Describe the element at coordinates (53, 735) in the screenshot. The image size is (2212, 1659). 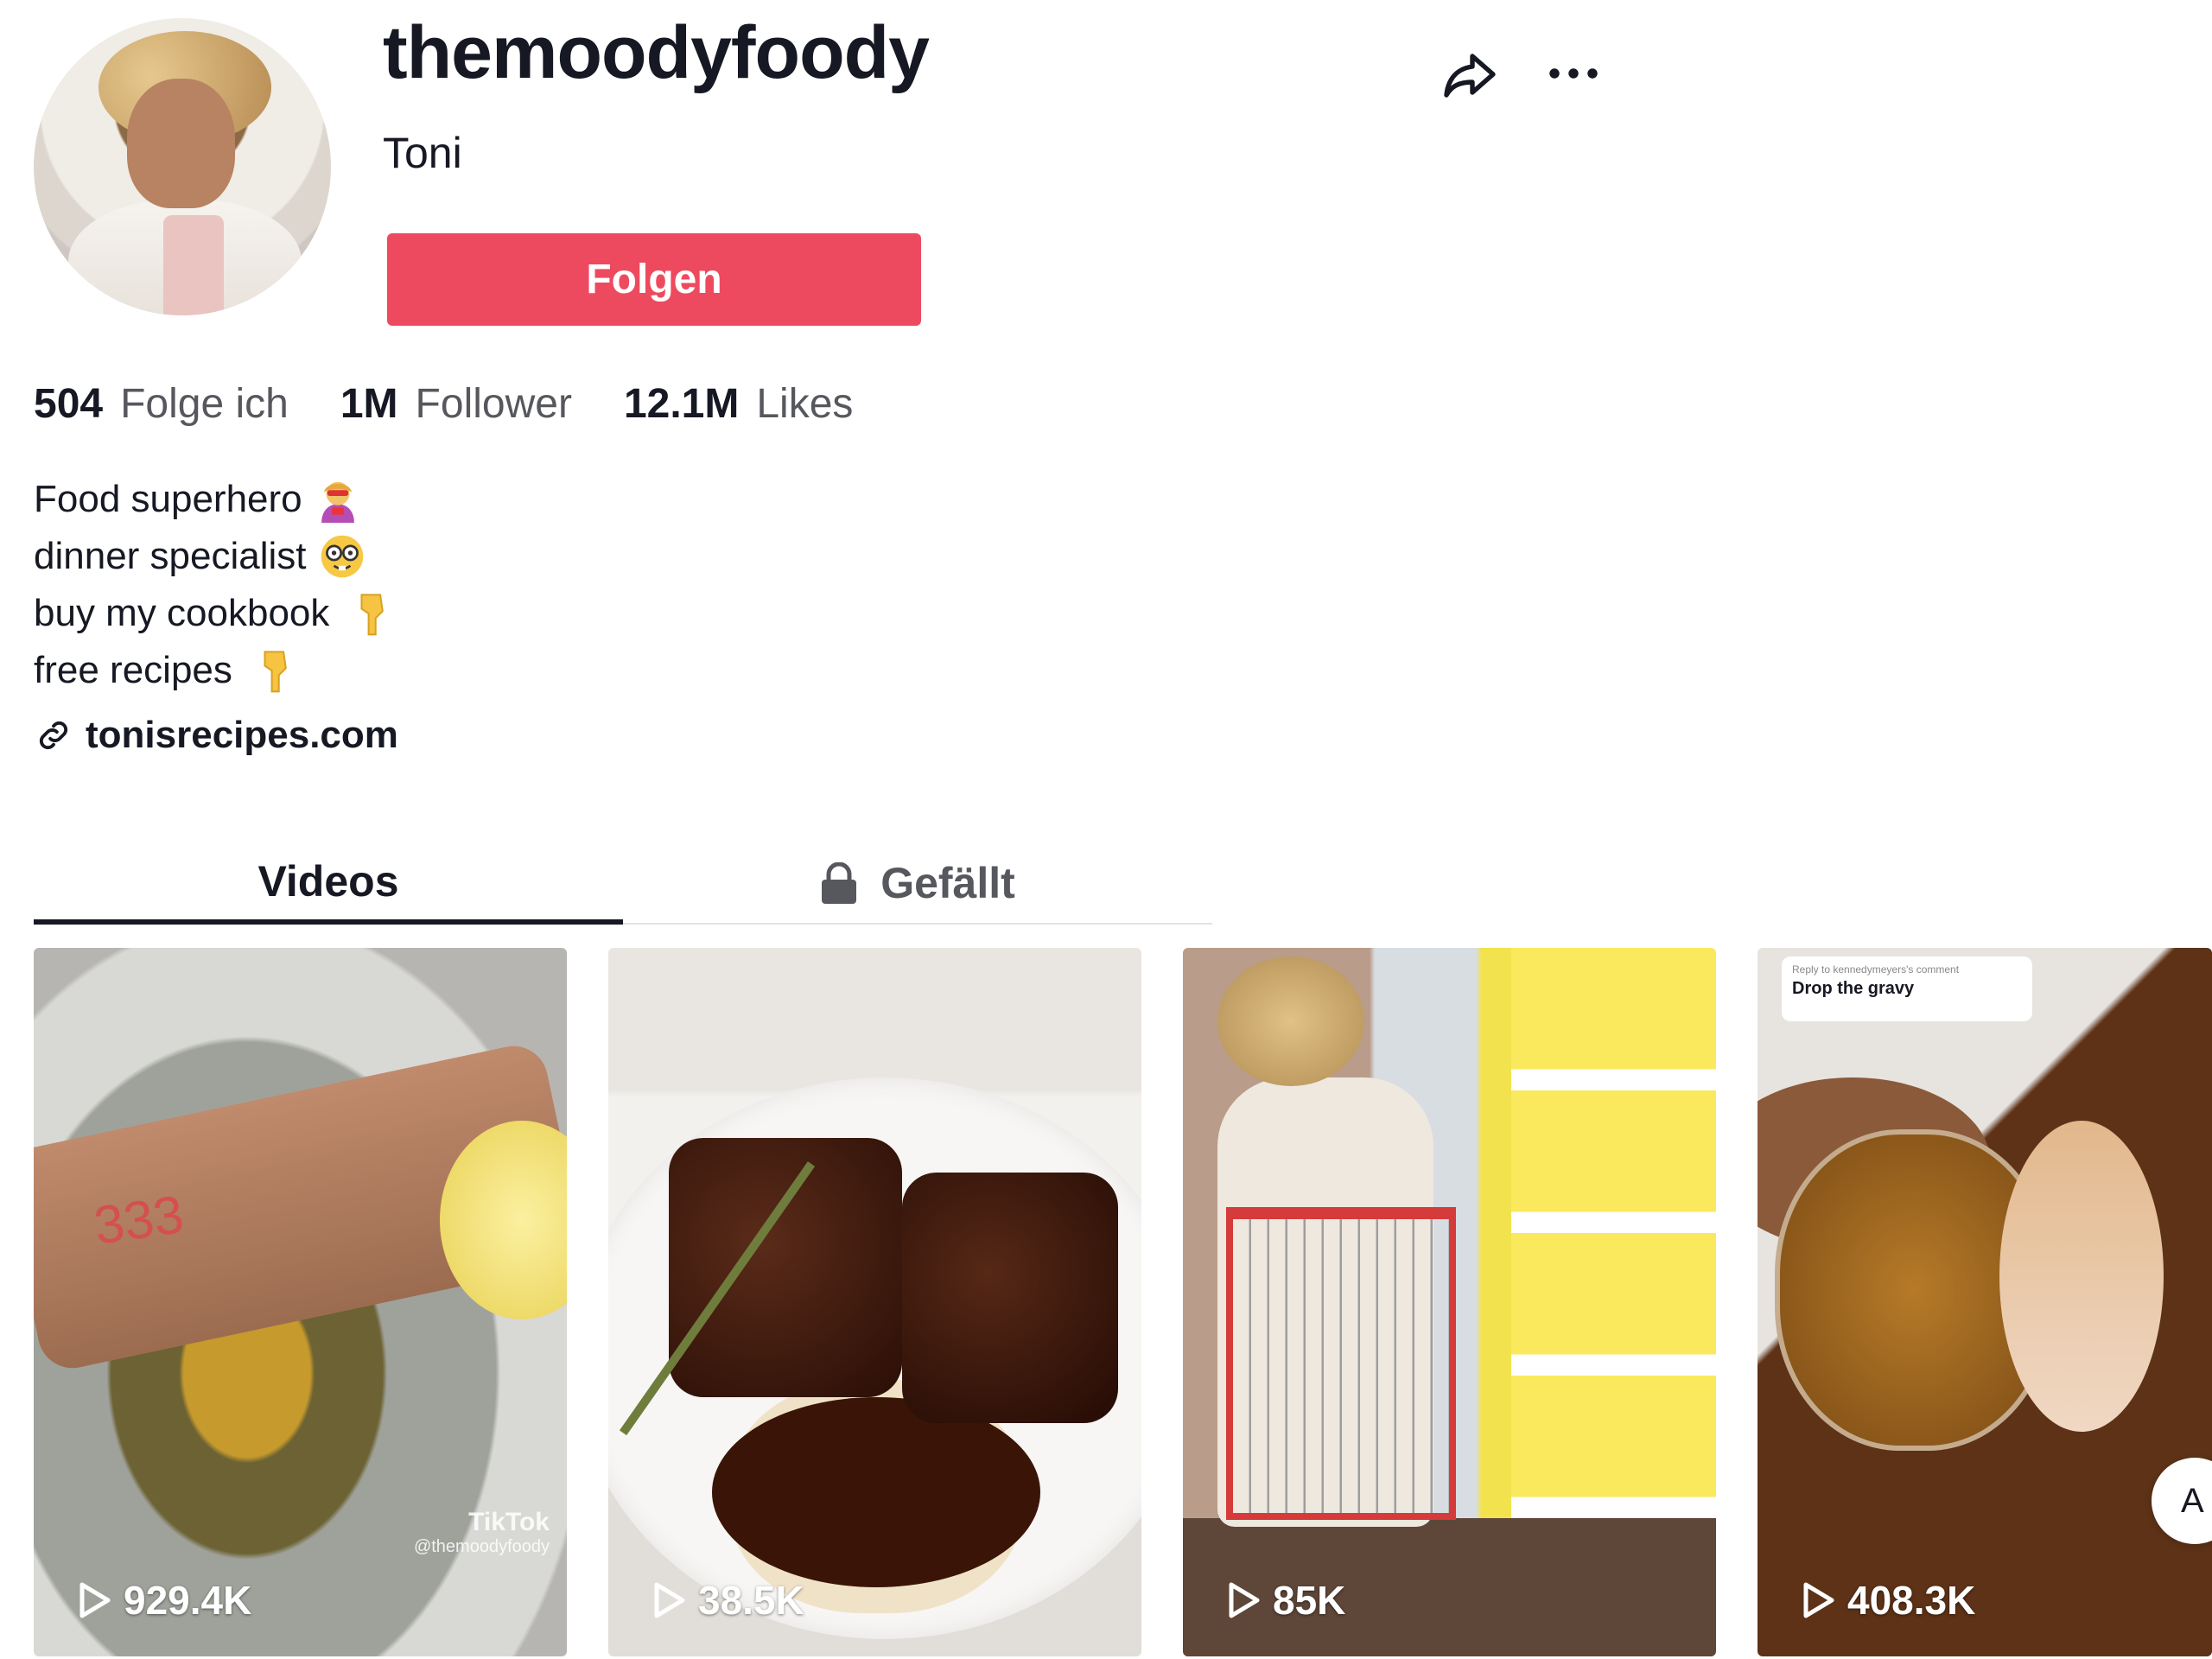
I see `link-icon` at that location.